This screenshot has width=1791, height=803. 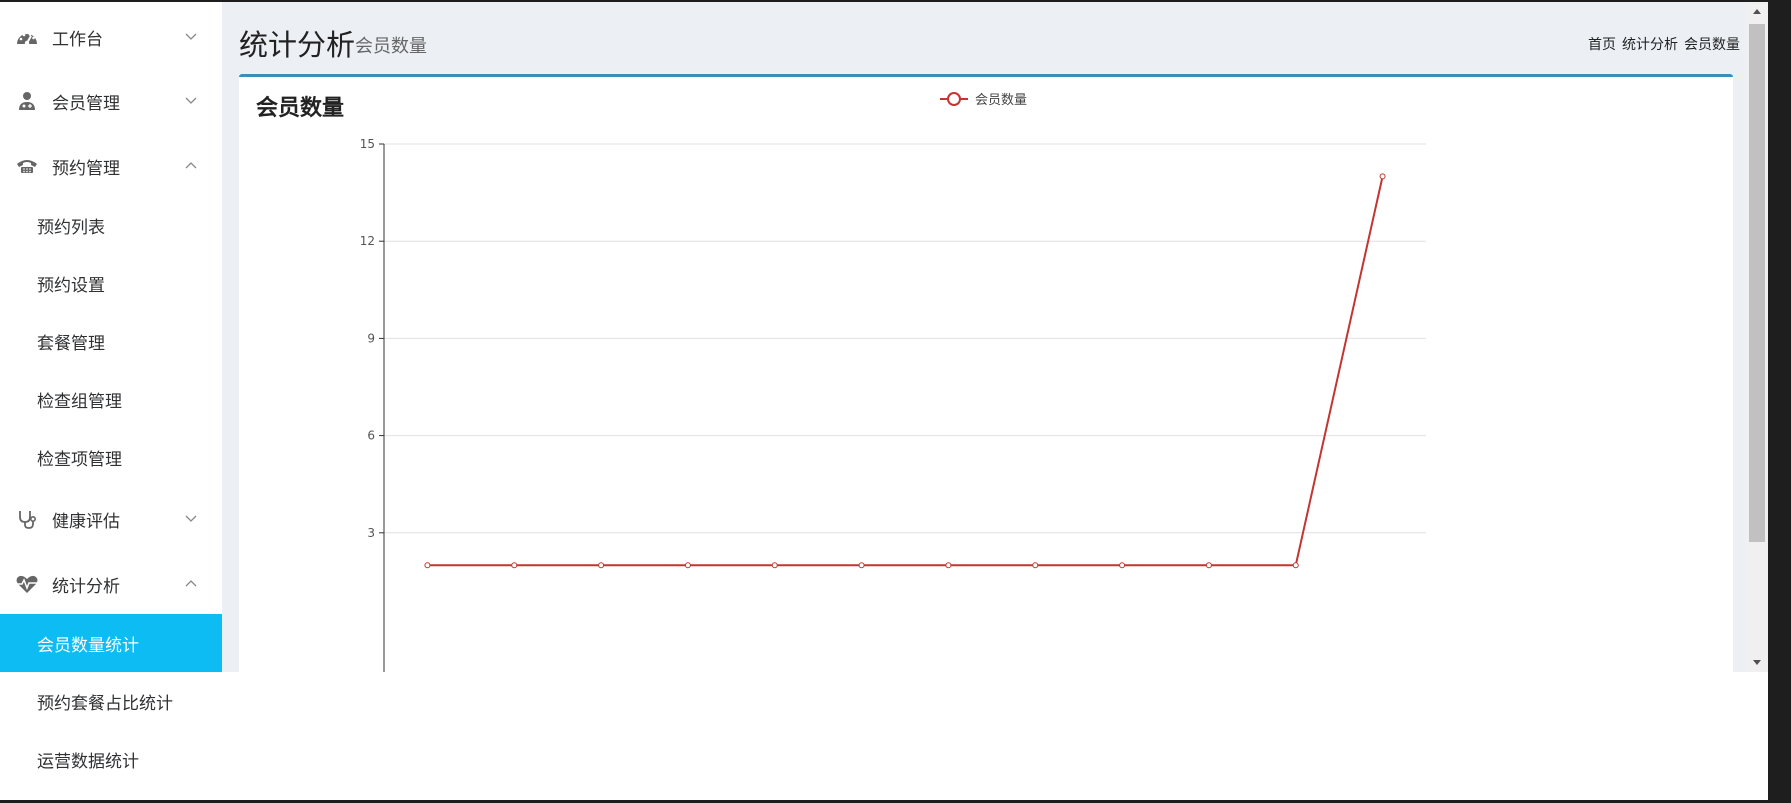 I want to click on sidebar-item-label: 预约套餐占比统计, so click(x=105, y=703).